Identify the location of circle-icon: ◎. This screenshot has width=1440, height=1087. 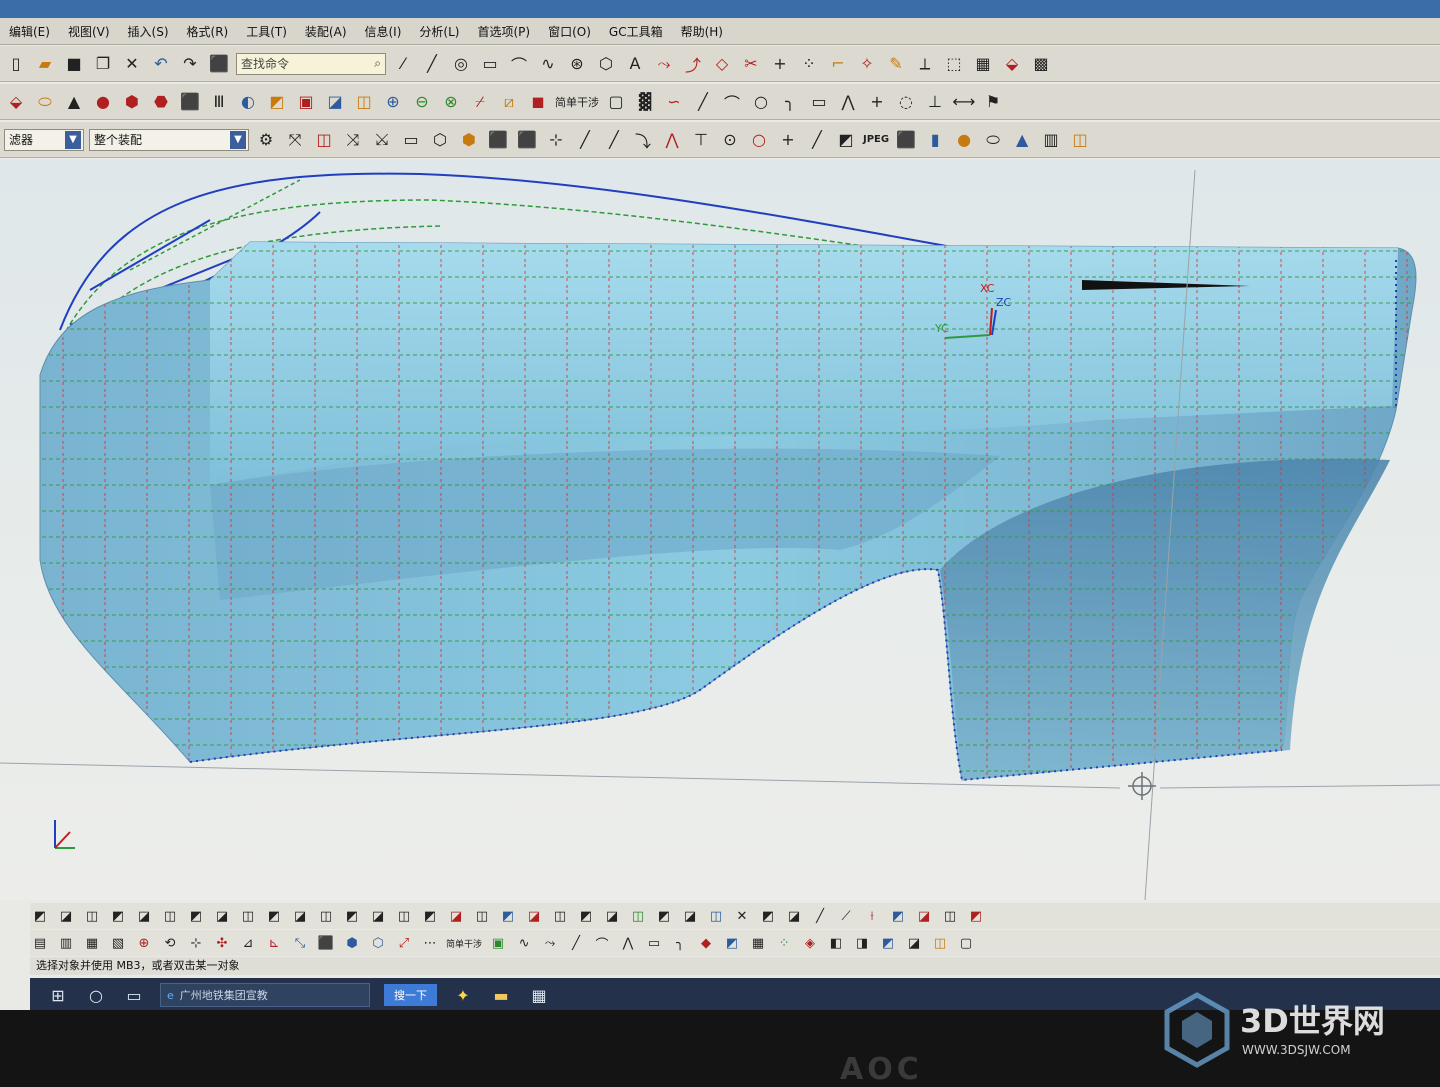
(461, 64).